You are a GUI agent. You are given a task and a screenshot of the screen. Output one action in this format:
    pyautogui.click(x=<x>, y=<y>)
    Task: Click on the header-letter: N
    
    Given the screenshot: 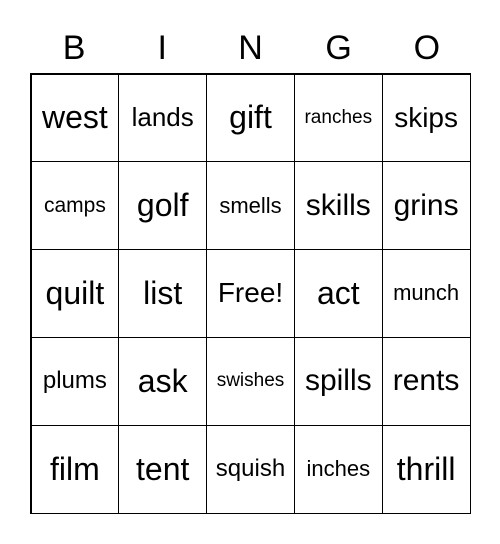 What is the action you would take?
    pyautogui.click(x=250, y=48)
    